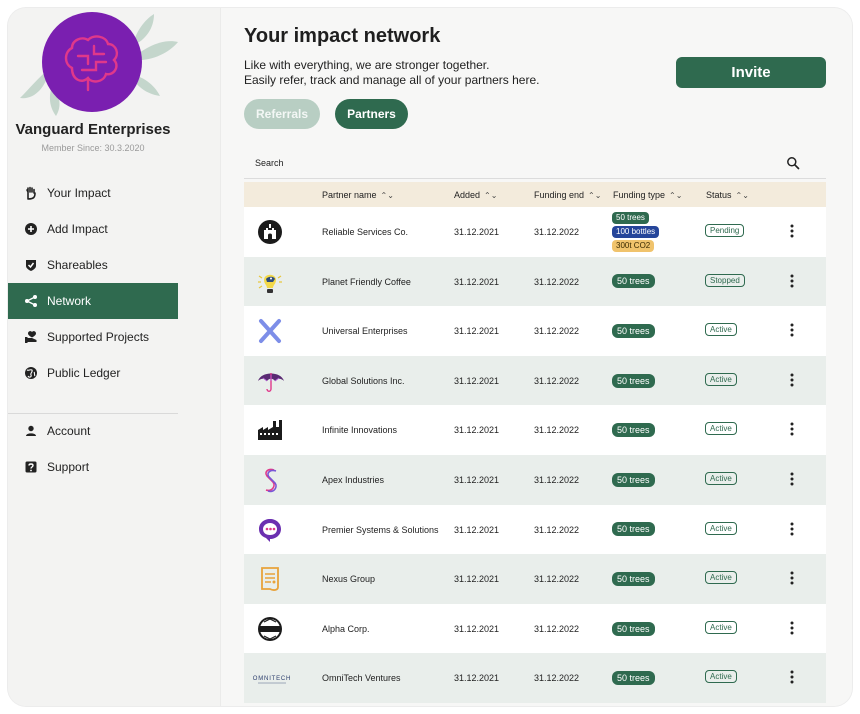 This screenshot has height=714, width=860. I want to click on column-header-added: Added ⌃⌄, so click(475, 195).